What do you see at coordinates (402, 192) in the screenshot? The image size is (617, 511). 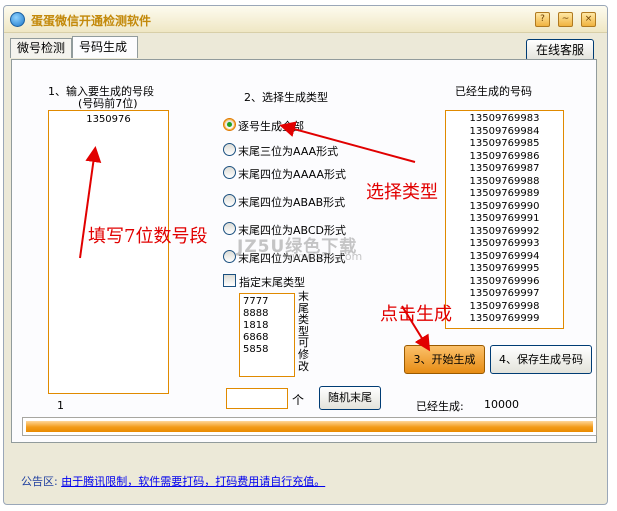 I see `annotation-type: 选择类型` at bounding box center [402, 192].